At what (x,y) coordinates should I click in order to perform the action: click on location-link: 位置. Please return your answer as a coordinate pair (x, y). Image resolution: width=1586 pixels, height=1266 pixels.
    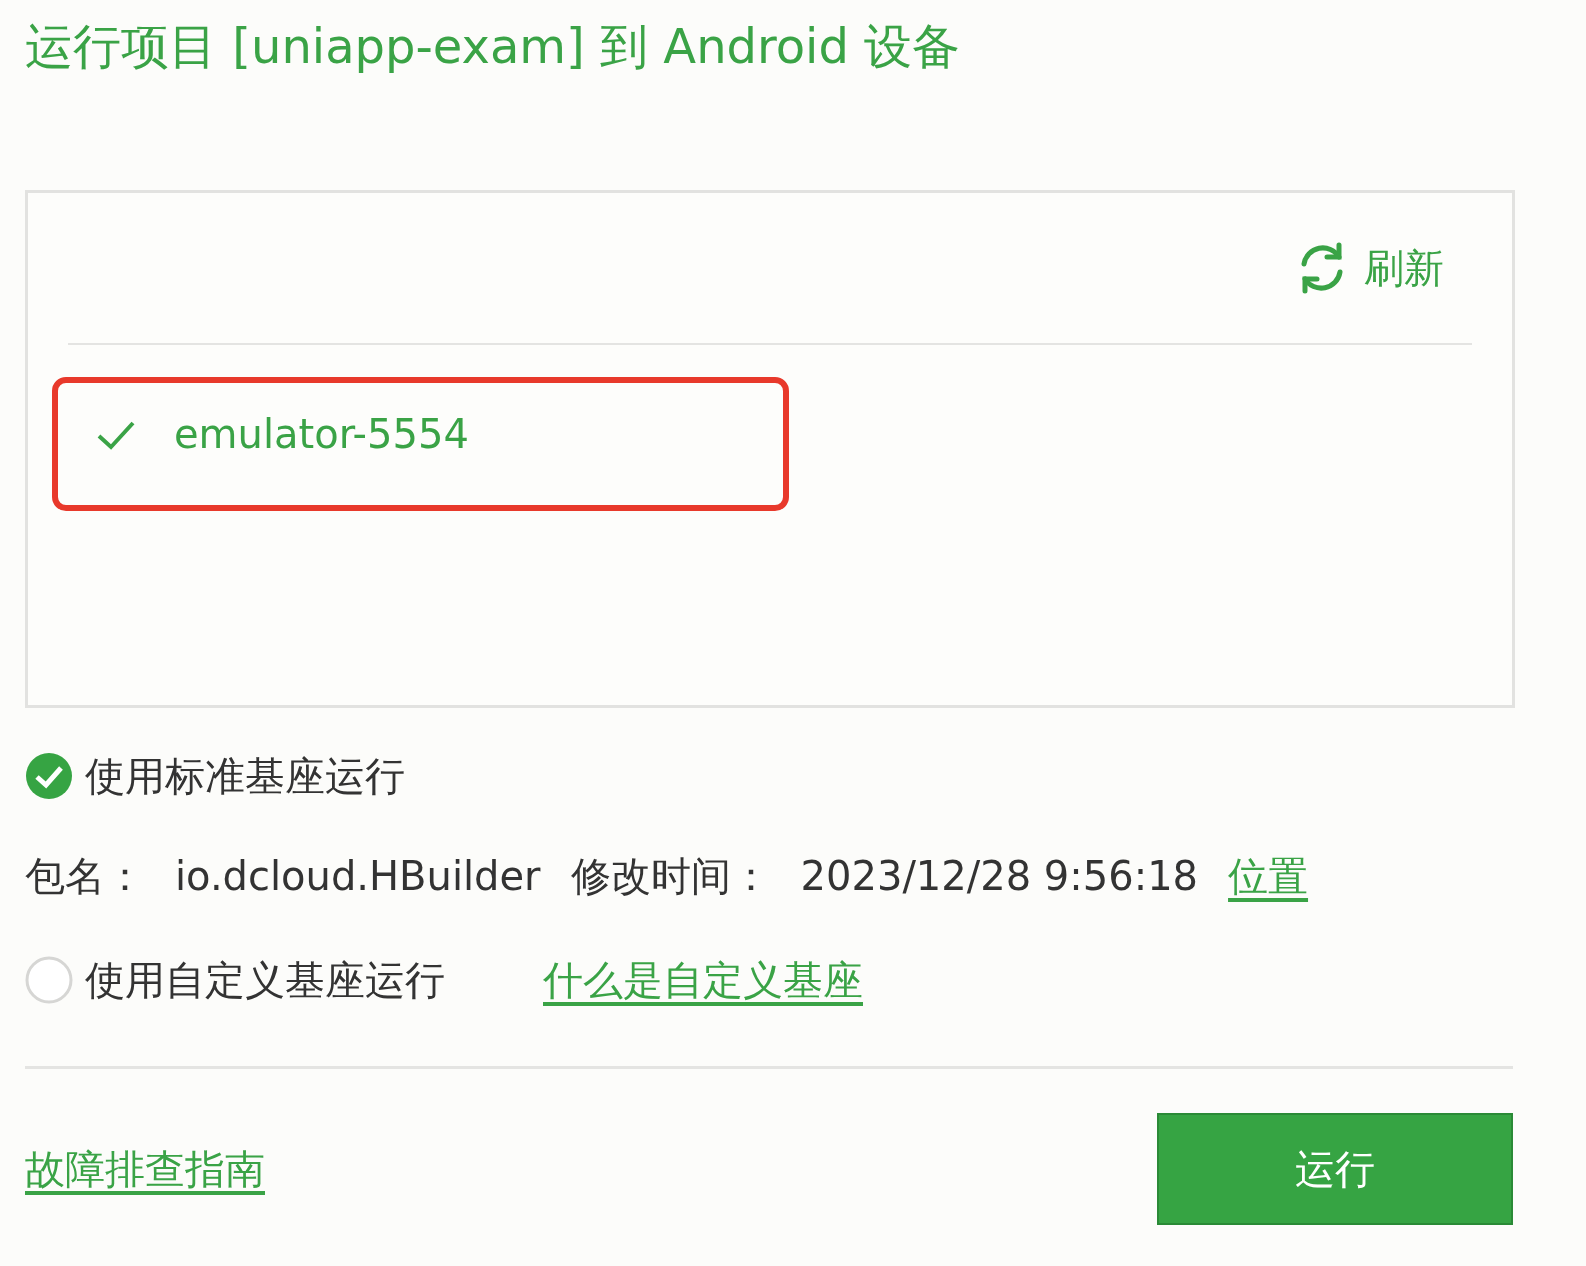
    Looking at the image, I should click on (1268, 876).